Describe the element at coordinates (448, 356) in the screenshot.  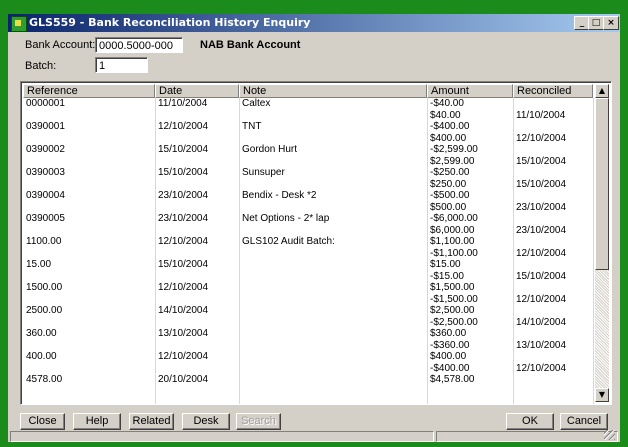
I see `table-cell-amount: $400.00` at that location.